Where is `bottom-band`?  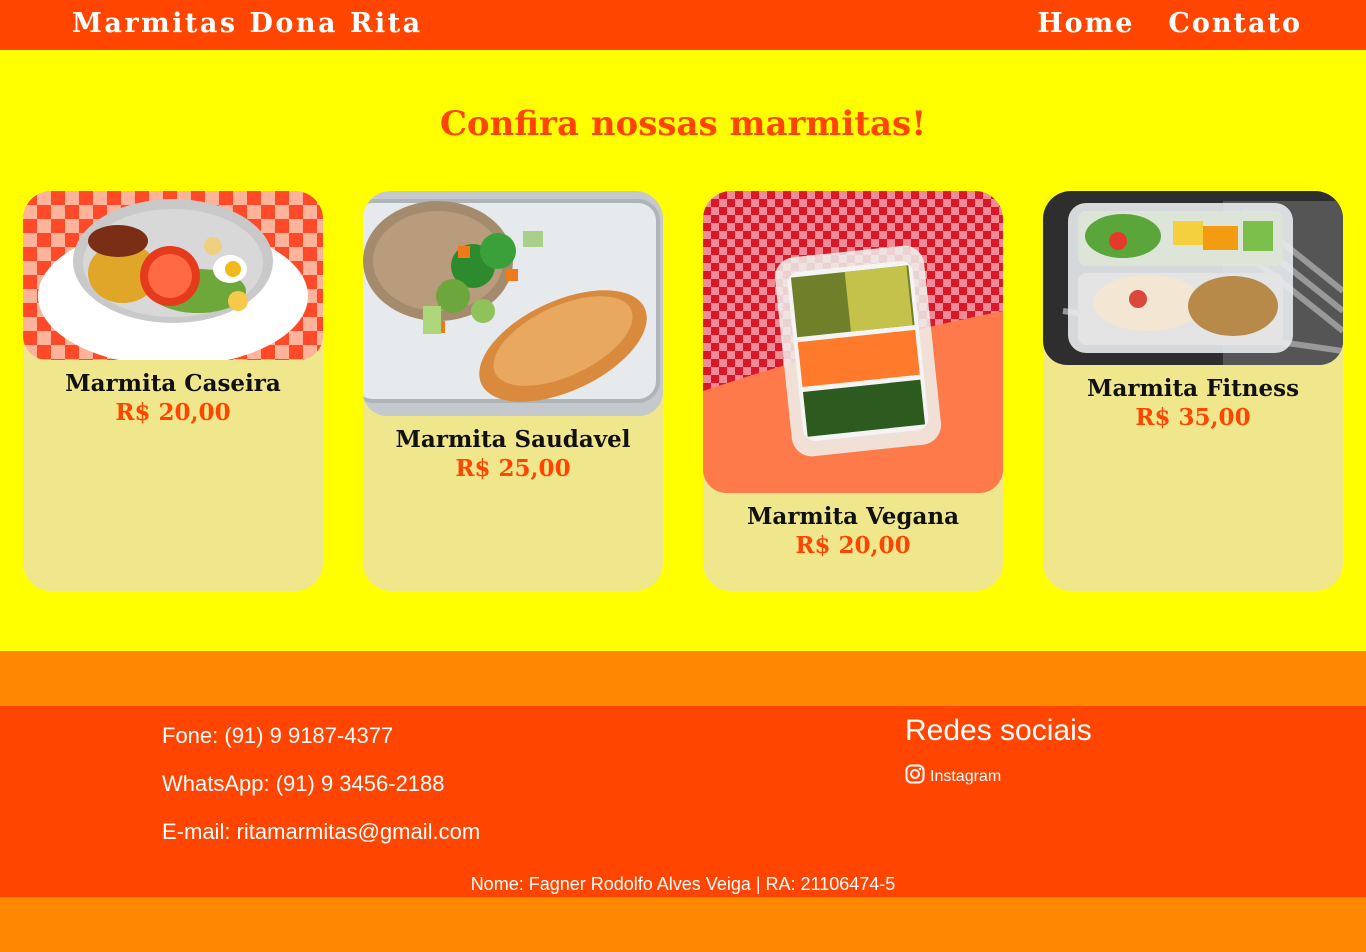 bottom-band is located at coordinates (683, 924).